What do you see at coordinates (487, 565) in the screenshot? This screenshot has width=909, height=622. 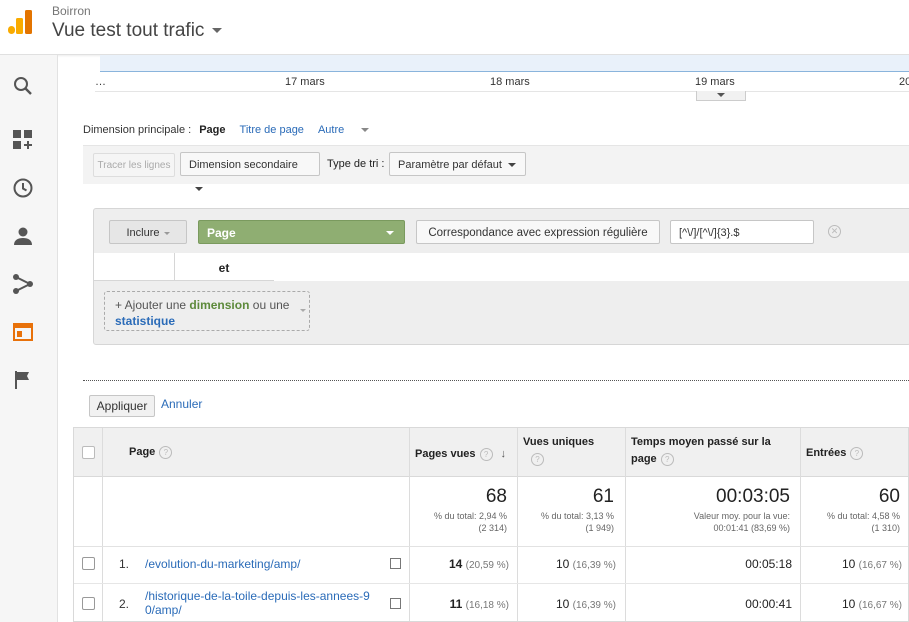 I see `pv-pct: (20,59 %)` at bounding box center [487, 565].